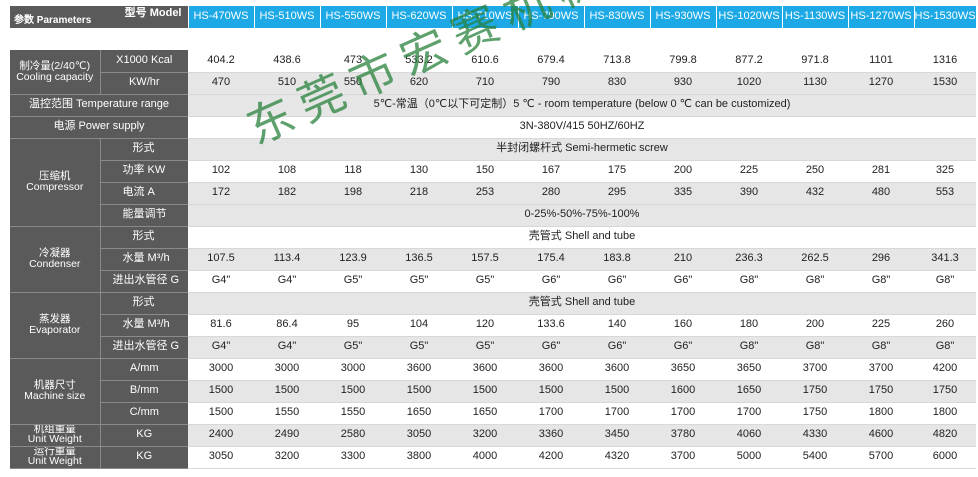 This screenshot has height=477, width=978. What do you see at coordinates (881, 17) in the screenshot?
I see `model-name: HS-1270WS` at bounding box center [881, 17].